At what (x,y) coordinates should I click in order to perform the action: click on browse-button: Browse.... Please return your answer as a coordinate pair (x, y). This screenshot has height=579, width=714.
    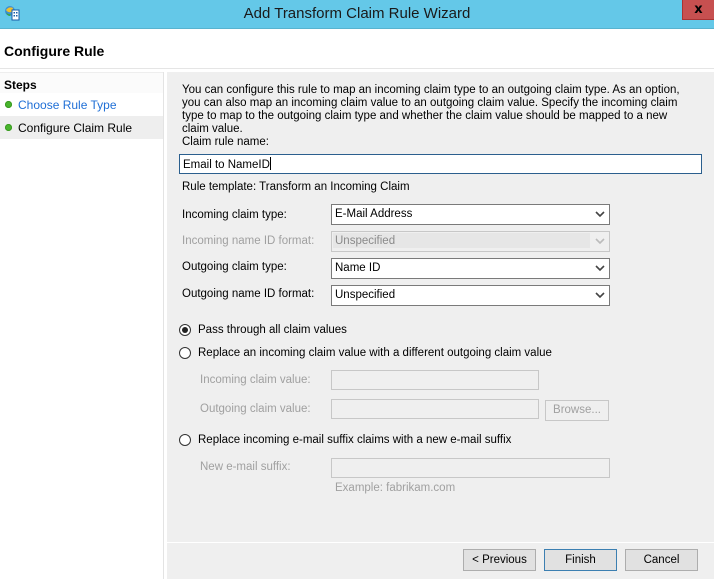
    Looking at the image, I should click on (577, 410).